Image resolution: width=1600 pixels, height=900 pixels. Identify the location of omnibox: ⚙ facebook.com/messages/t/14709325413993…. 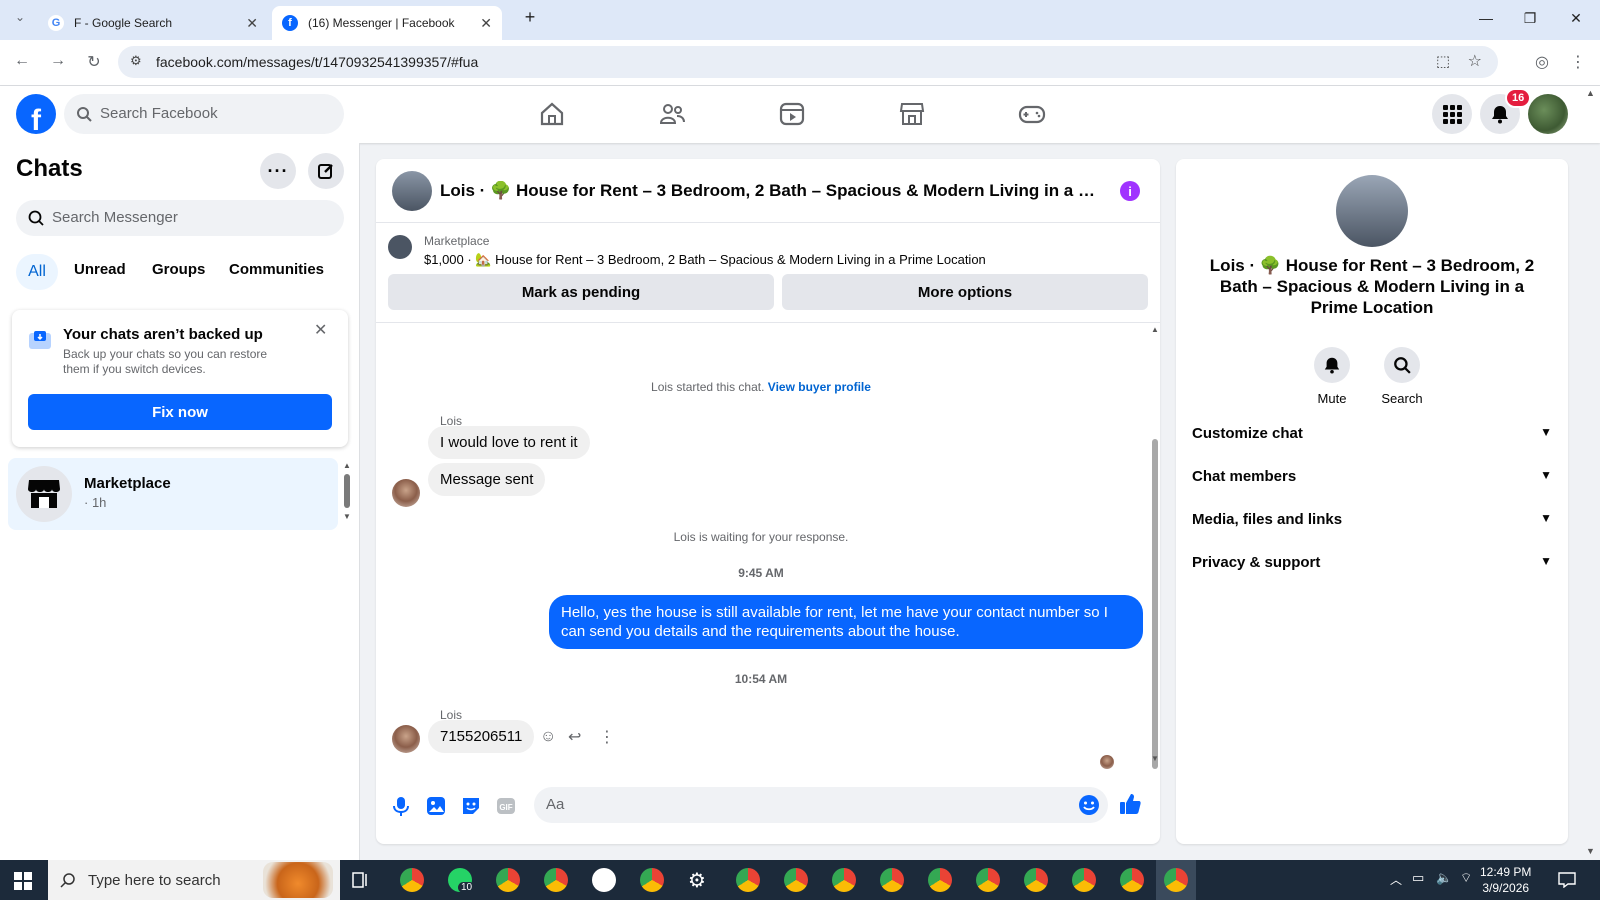
(808, 62).